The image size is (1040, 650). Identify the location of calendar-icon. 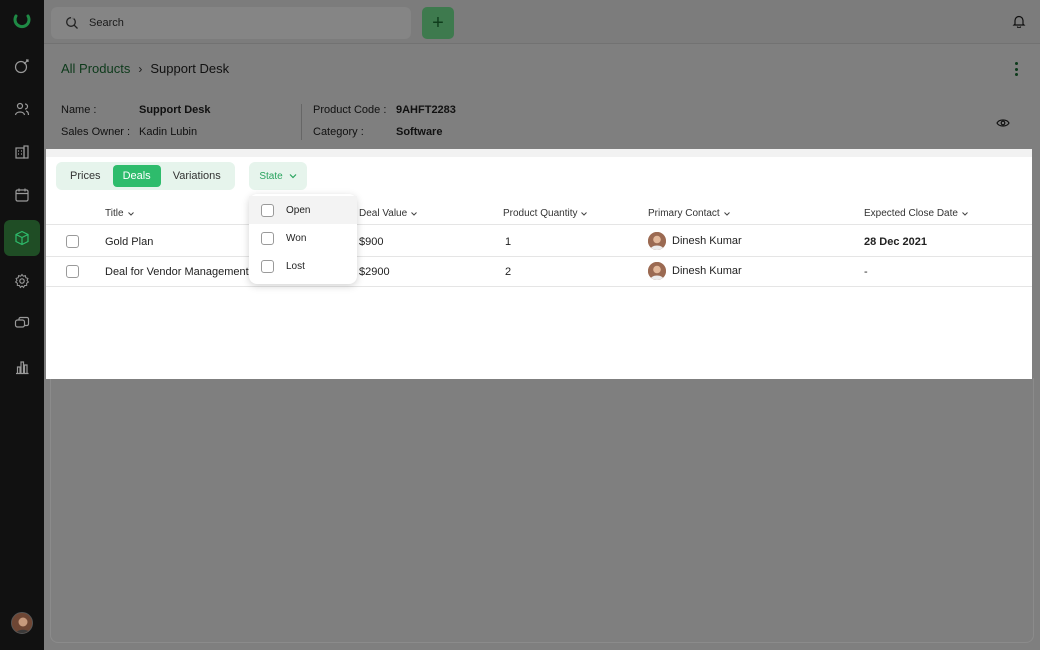
(22, 195).